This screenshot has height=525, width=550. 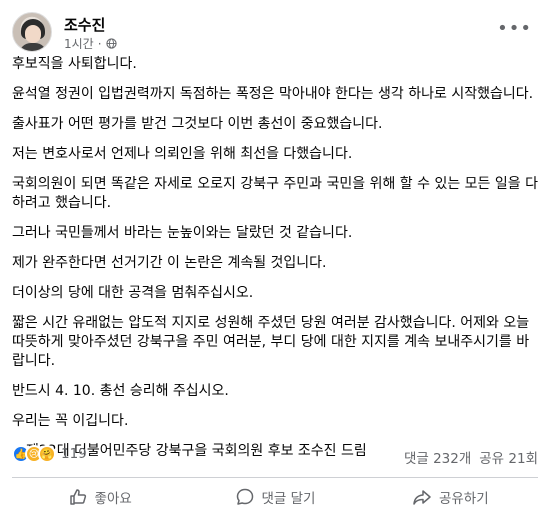 I want to click on avatar-body, so click(x=33, y=47).